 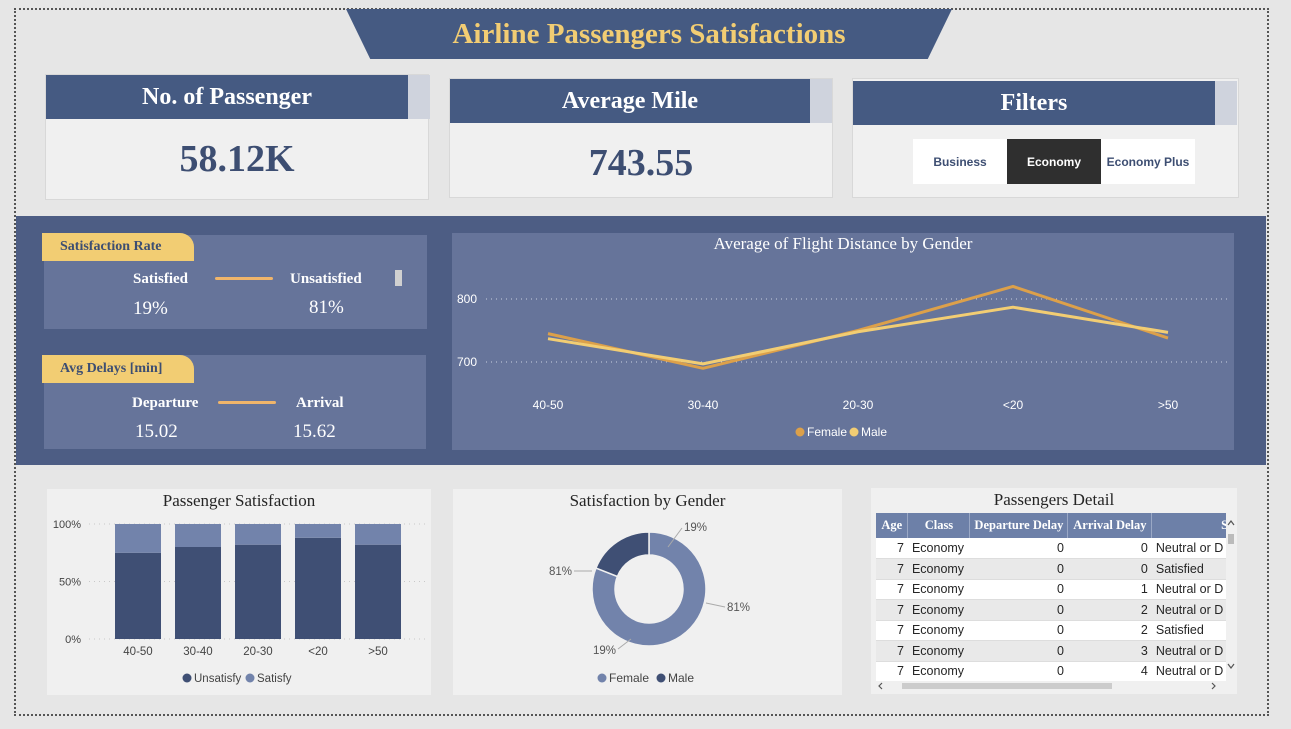 I want to click on chevron-up-icon, so click(x=1231, y=523).